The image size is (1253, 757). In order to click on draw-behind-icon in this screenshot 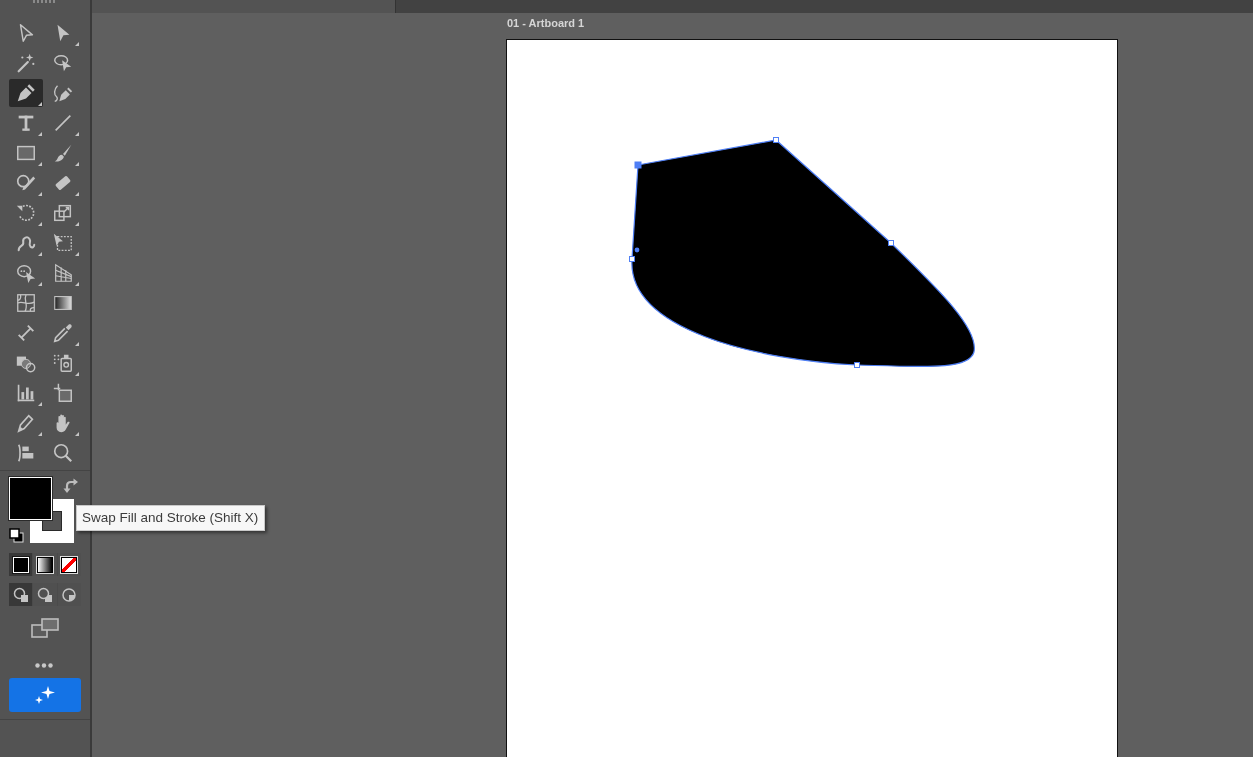, I will do `click(45, 594)`.